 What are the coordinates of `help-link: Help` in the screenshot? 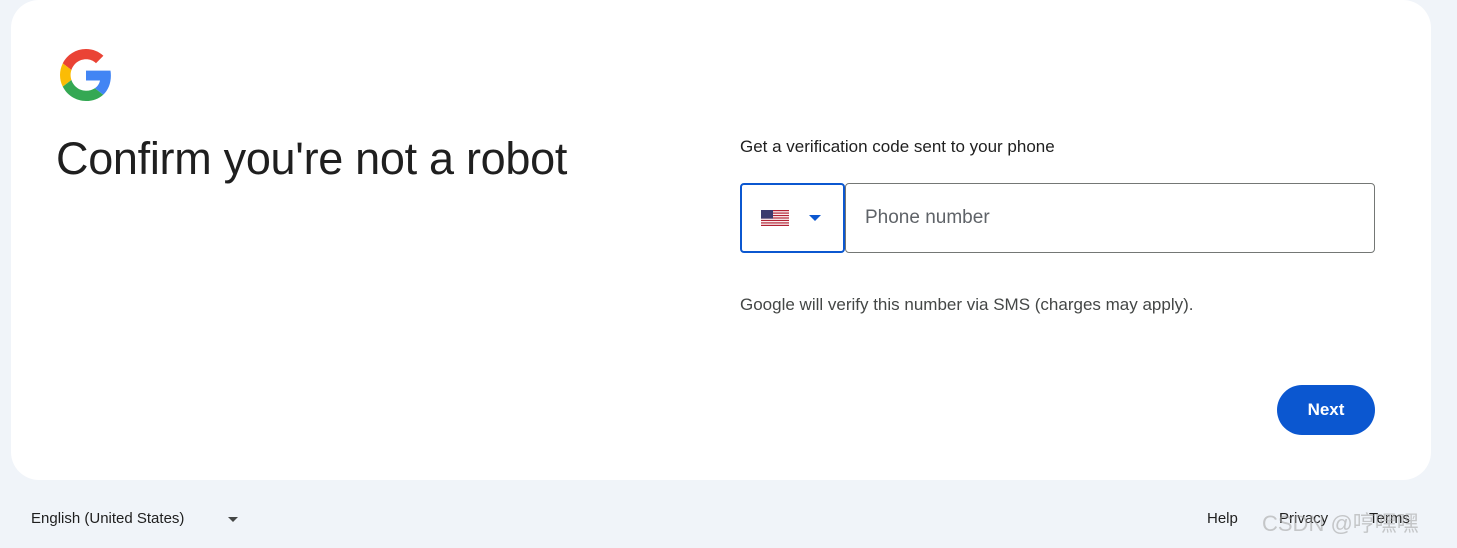 It's located at (1222, 518).